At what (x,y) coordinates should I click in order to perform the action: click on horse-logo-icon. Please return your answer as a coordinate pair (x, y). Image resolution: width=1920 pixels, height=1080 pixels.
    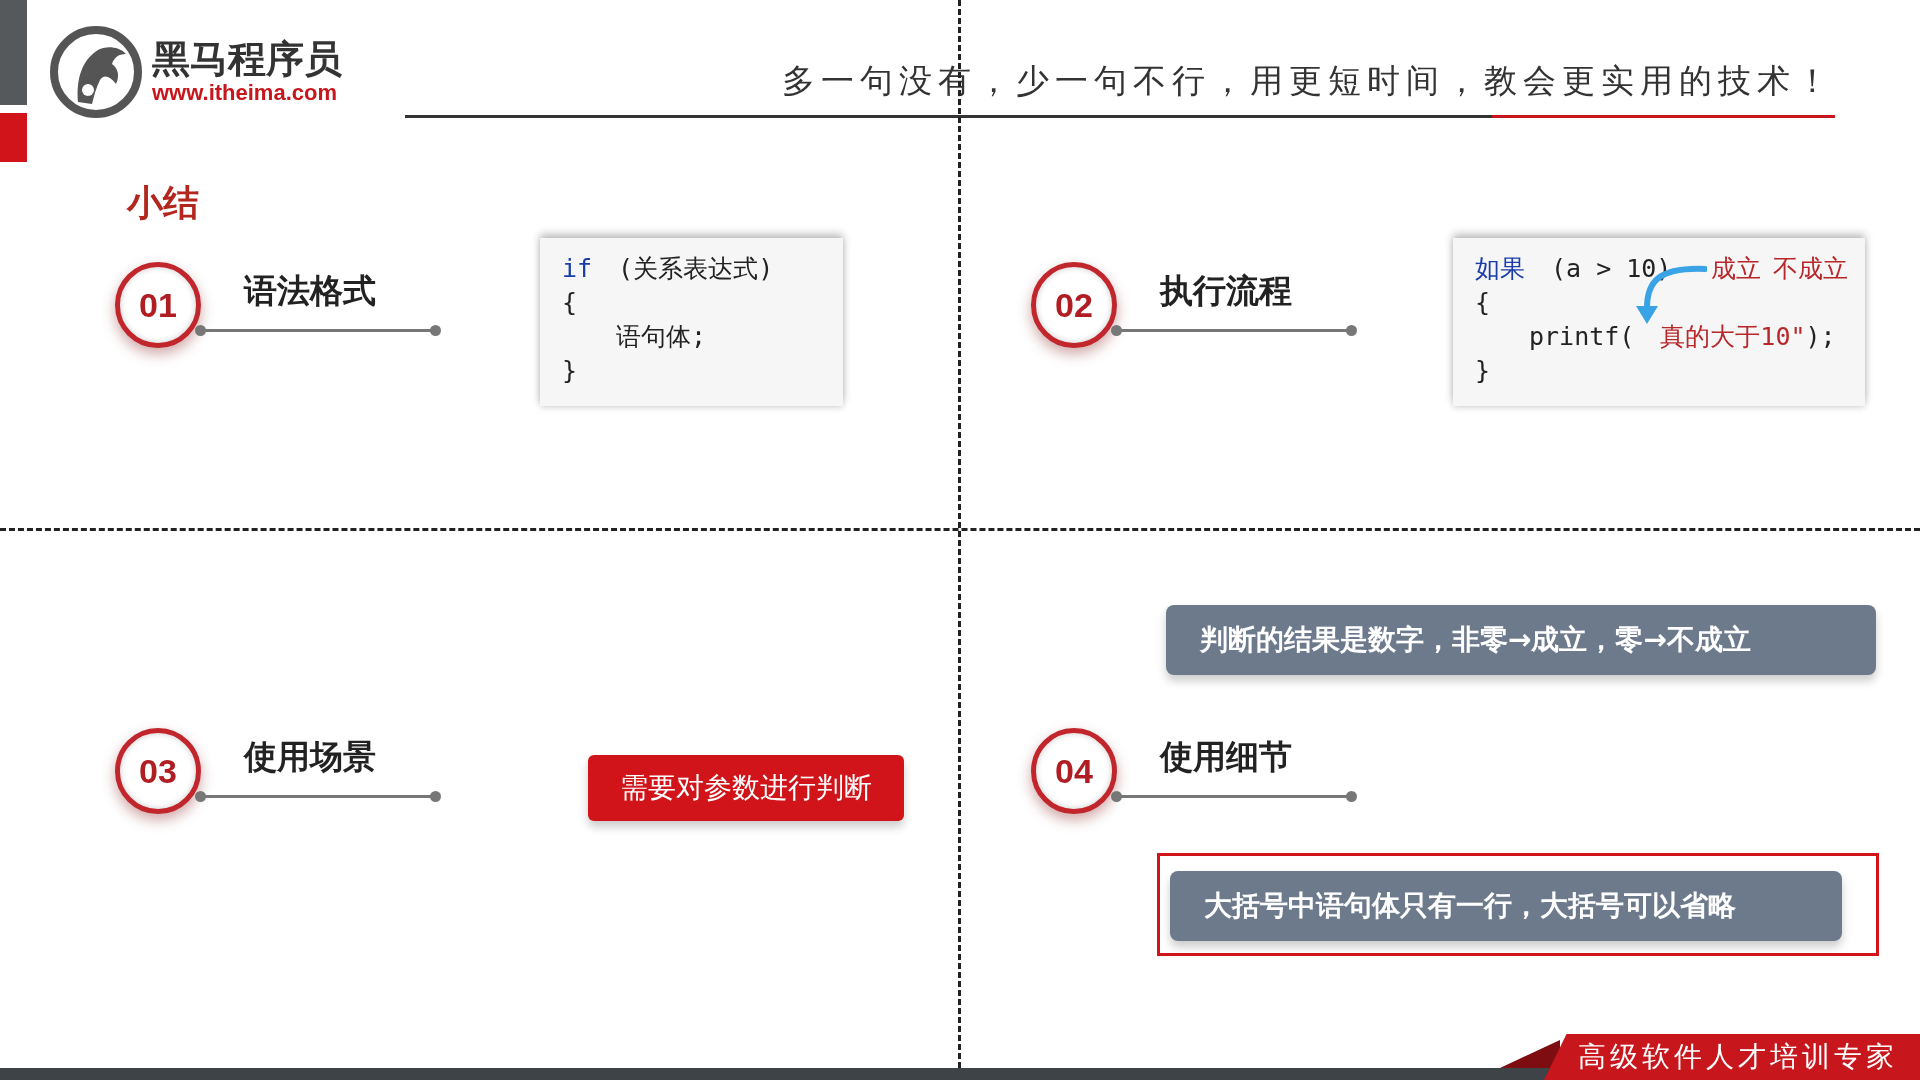
    Looking at the image, I should click on (96, 72).